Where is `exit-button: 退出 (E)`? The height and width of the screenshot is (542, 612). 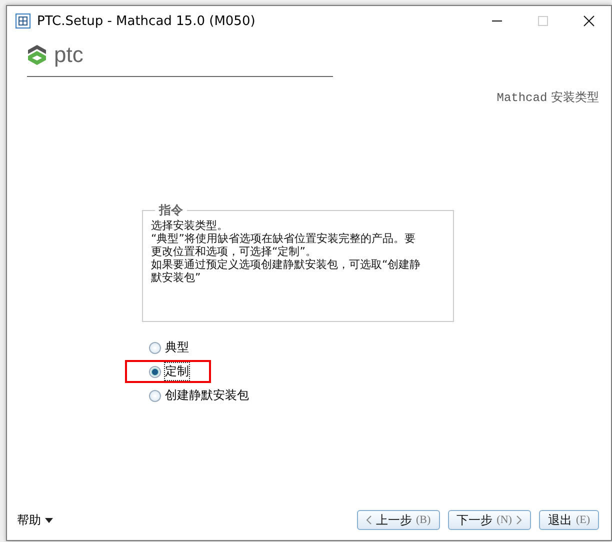
exit-button: 退出 (E) is located at coordinates (568, 520).